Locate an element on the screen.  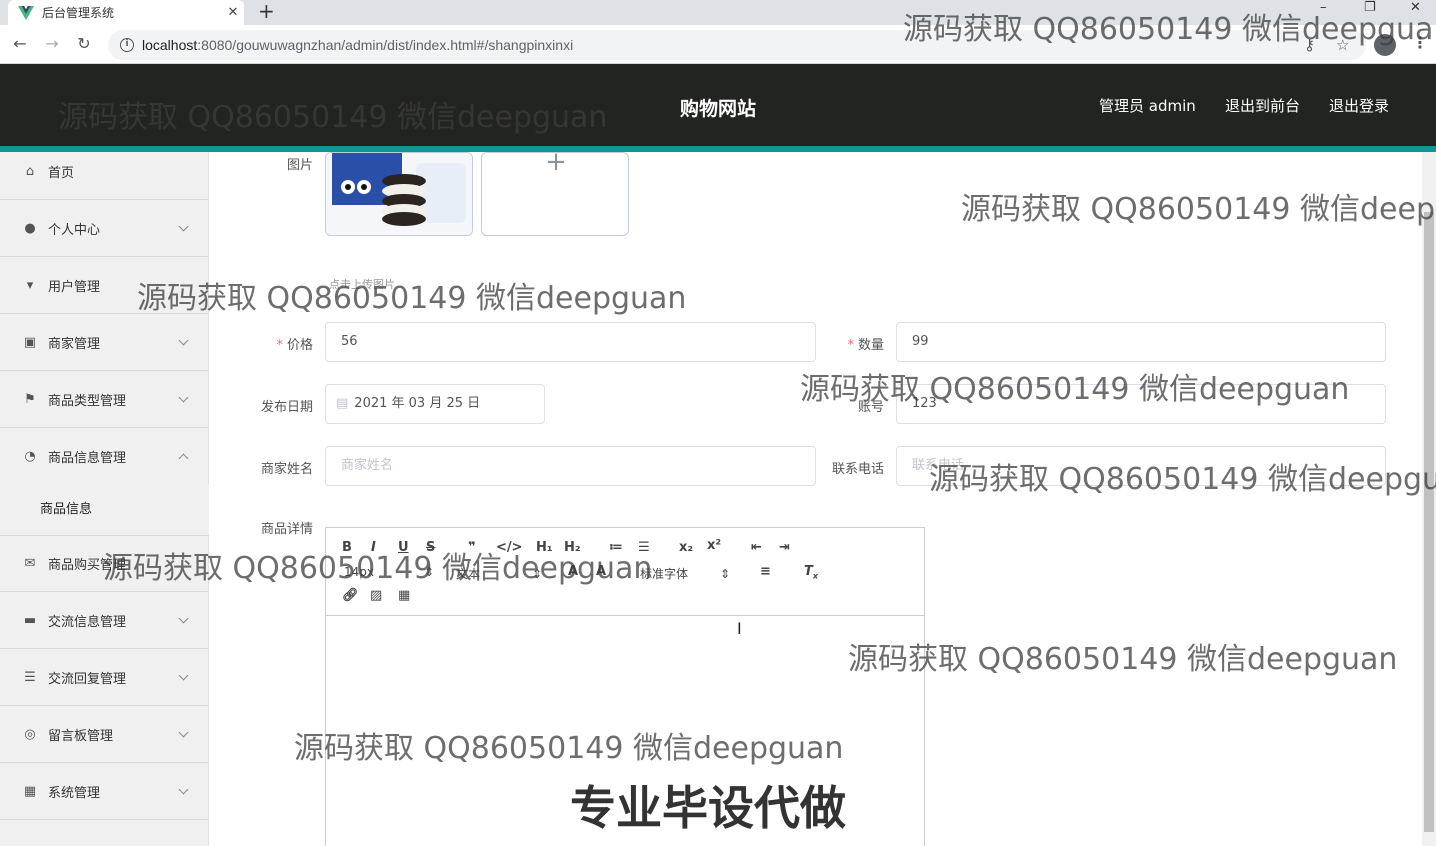
sidebar-item-product-info-management: ◔ 商品信息管理 is located at coordinates (104, 457).